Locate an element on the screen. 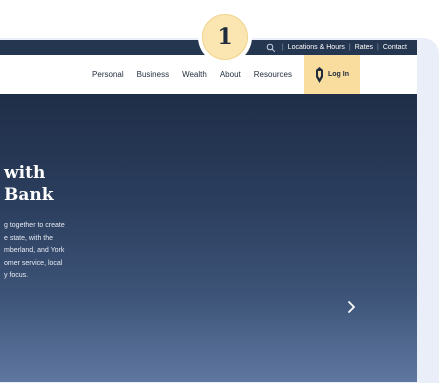 The width and height of the screenshot is (446, 383). nav-items: Personal Business Wealth About Resources is located at coordinates (192, 74).